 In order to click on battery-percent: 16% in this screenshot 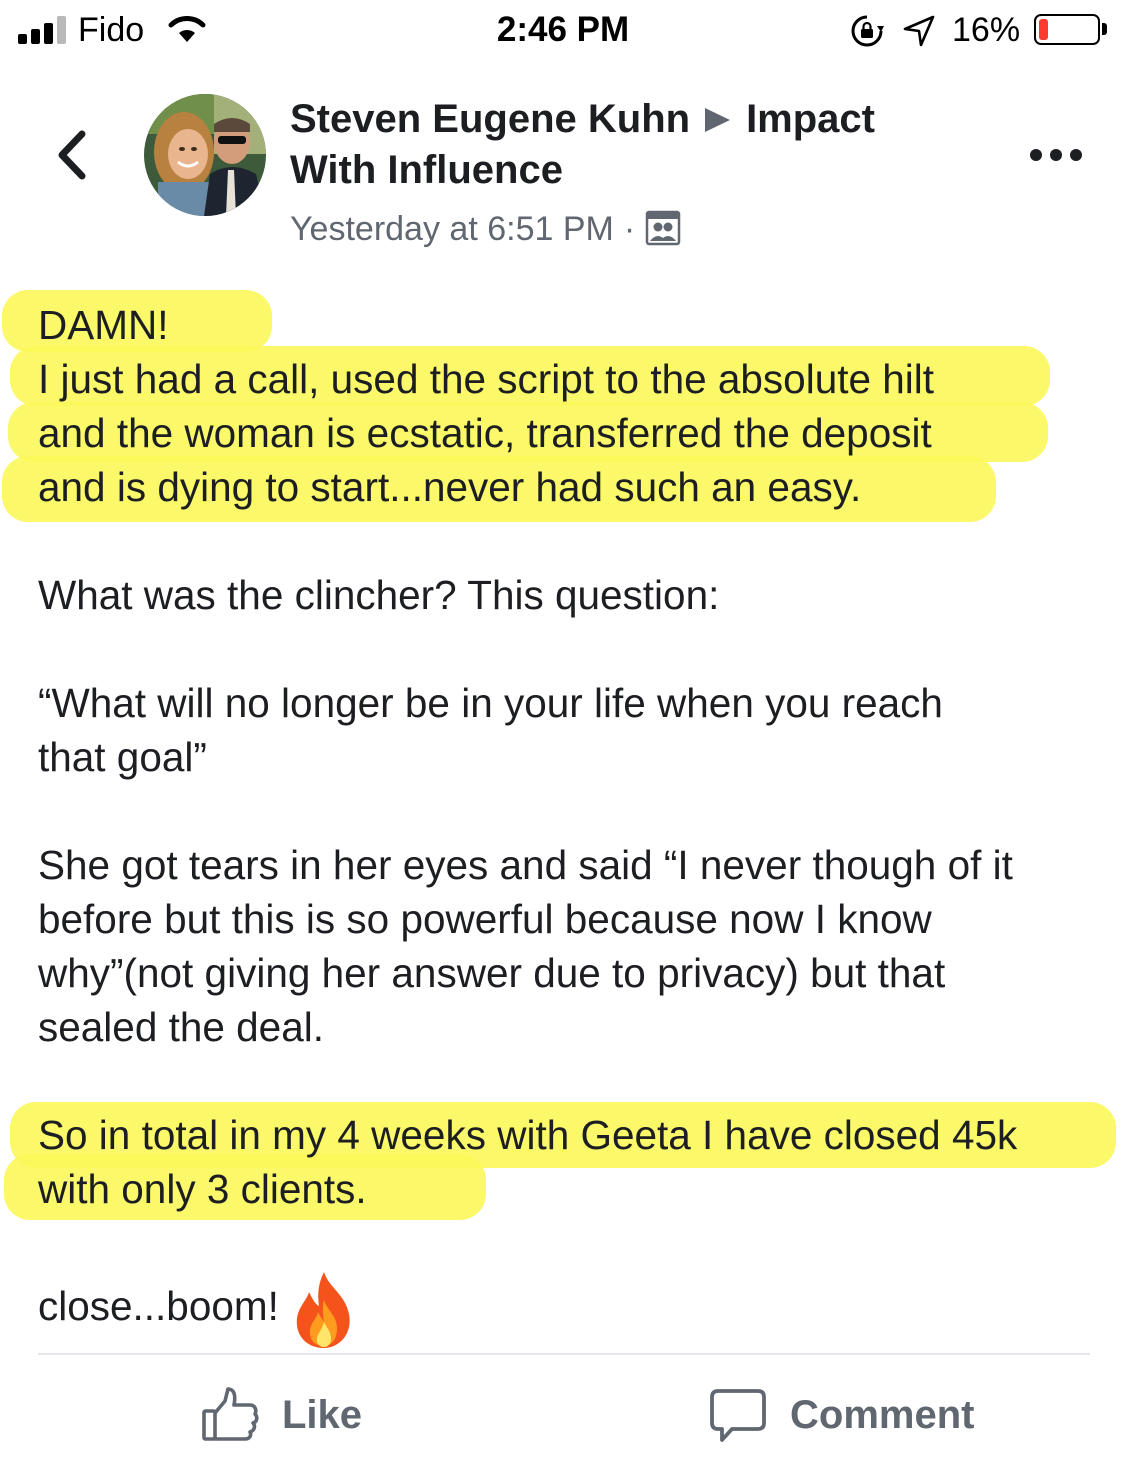, I will do `click(986, 30)`.